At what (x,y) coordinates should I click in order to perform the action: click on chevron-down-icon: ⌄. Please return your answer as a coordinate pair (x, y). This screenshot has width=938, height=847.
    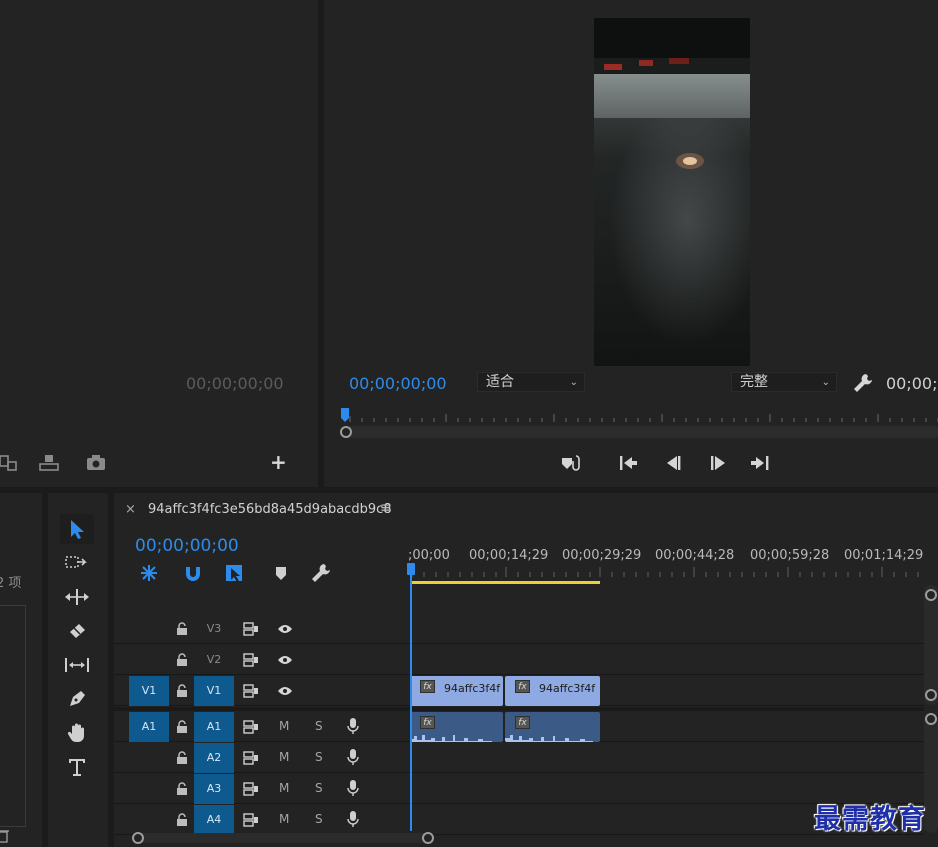
    Looking at the image, I should click on (573, 382).